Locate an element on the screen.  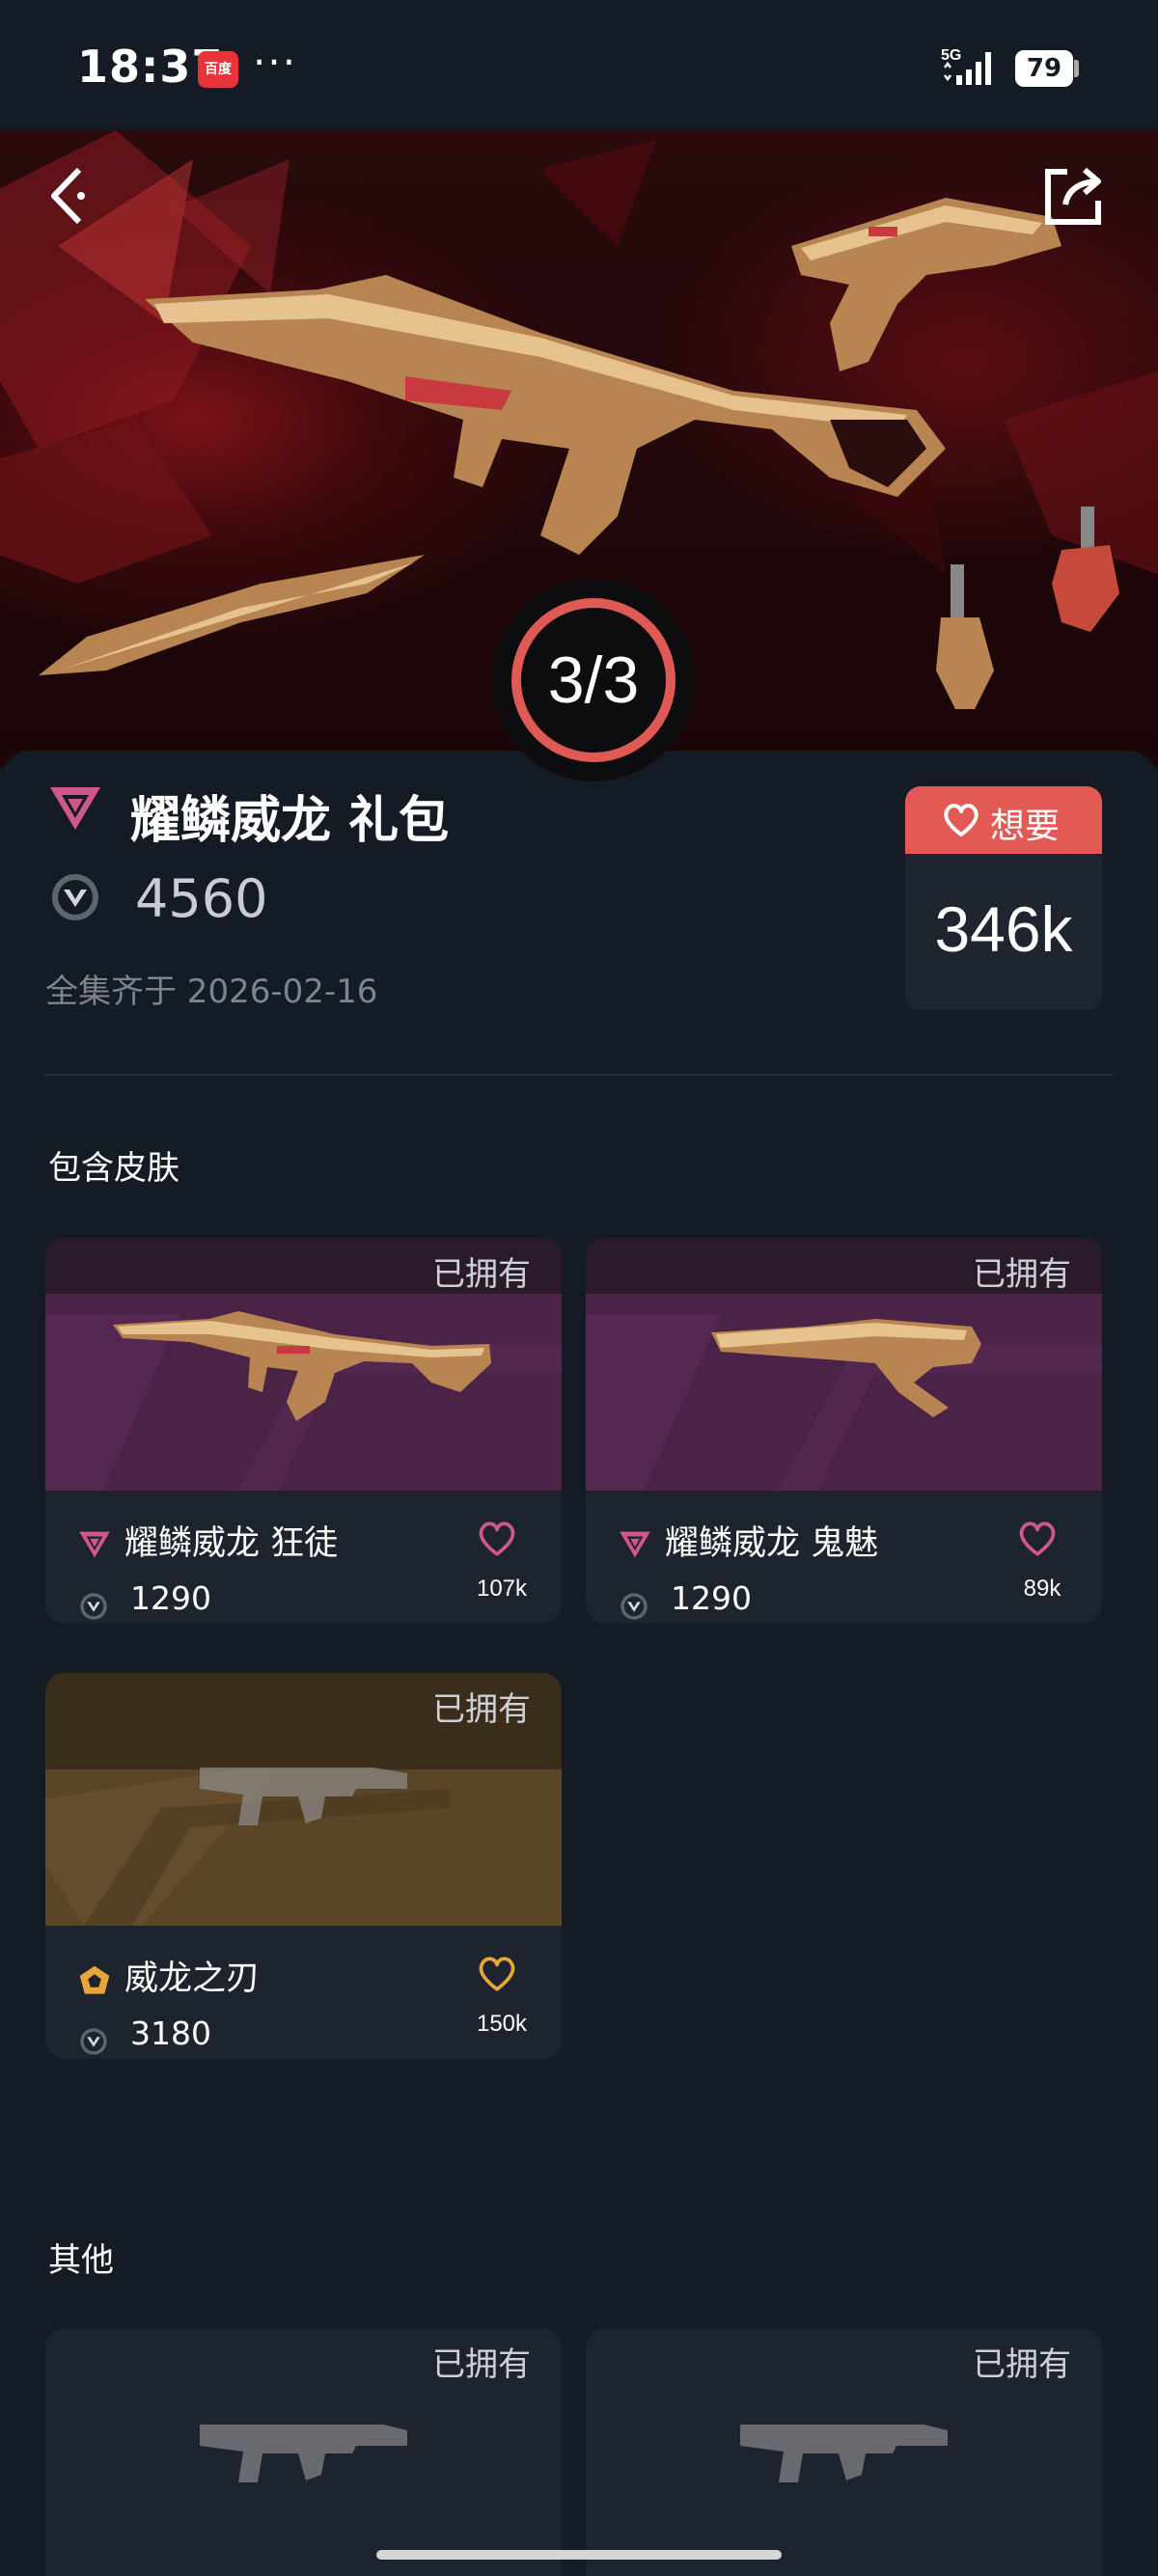
wishlist-count: 89k is located at coordinates (1042, 1589).